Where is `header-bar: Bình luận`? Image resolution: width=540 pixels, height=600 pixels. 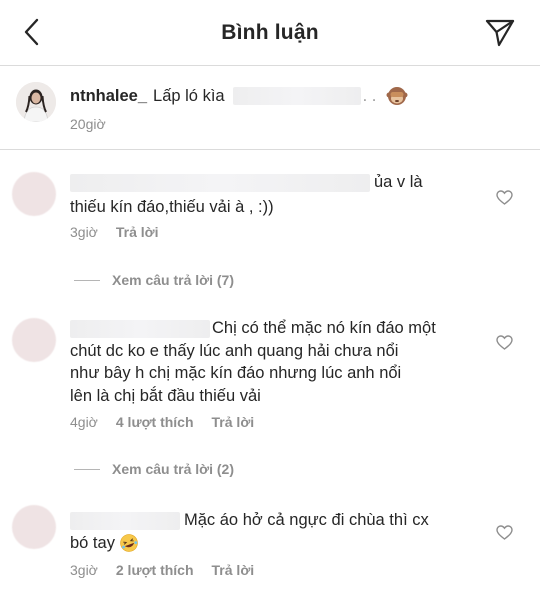 header-bar: Bình luận is located at coordinates (270, 33).